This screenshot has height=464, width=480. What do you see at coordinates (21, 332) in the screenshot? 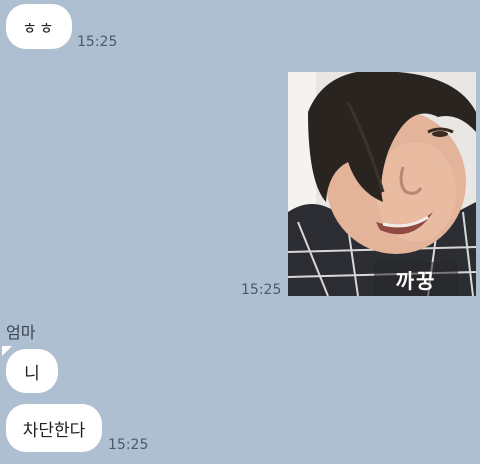
I see `sender-name: 엄마` at bounding box center [21, 332].